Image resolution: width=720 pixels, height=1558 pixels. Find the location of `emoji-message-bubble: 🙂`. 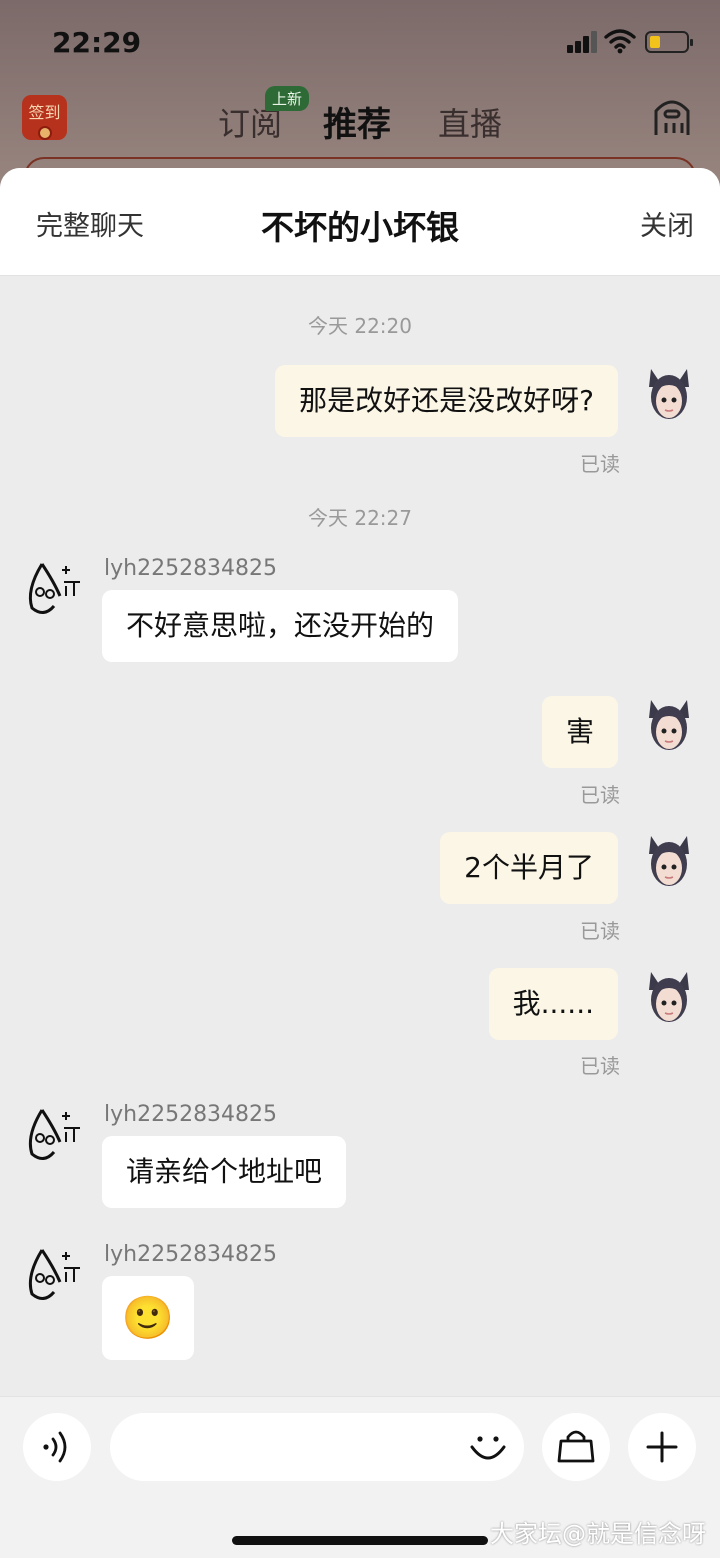

emoji-message-bubble: 🙂 is located at coordinates (148, 1318).